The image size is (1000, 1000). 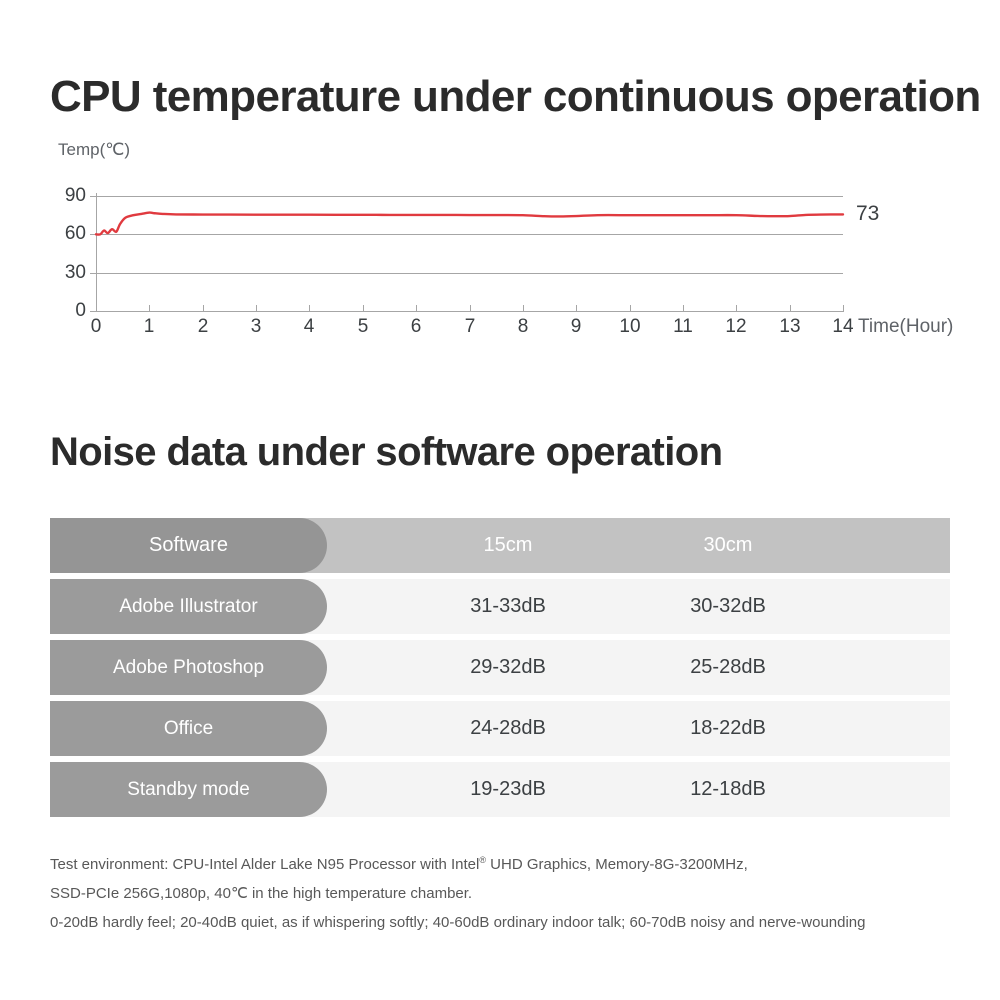 I want to click on table-cell-software: Adobe Photoshop, so click(x=188, y=667).